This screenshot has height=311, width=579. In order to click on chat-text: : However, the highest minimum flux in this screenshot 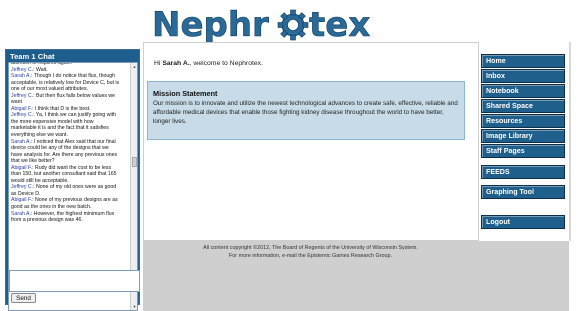, I will do `click(72, 213)`.